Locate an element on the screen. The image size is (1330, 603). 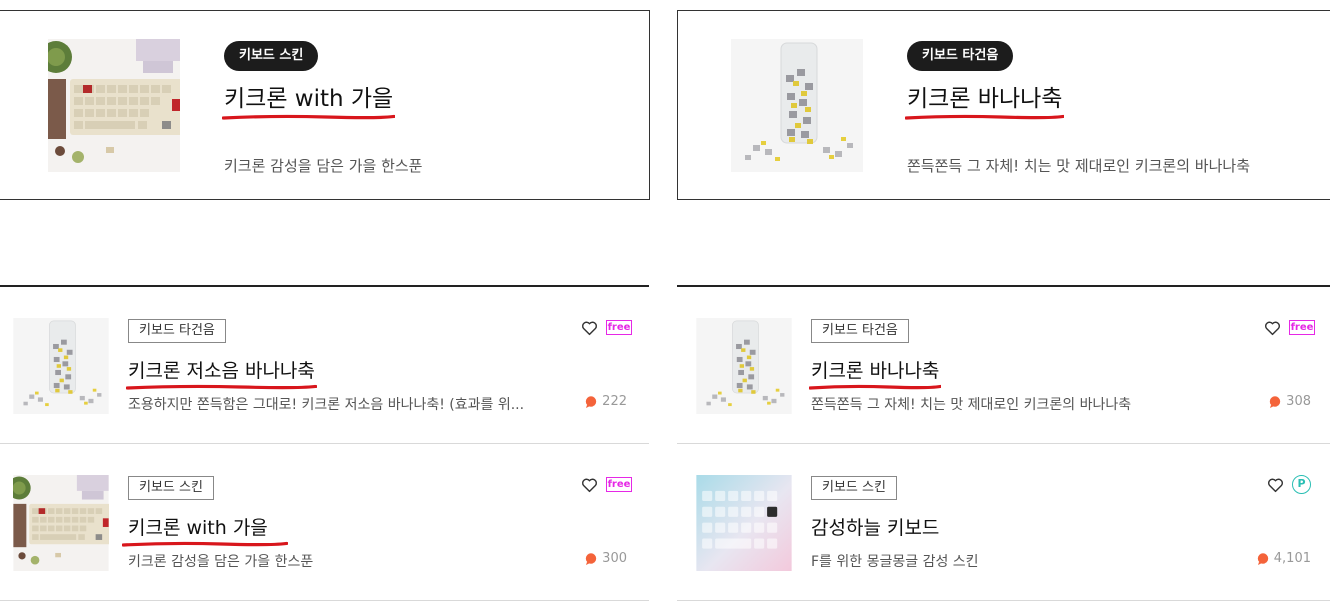
item-title: 키크론 바나나축 is located at coordinates (875, 373).